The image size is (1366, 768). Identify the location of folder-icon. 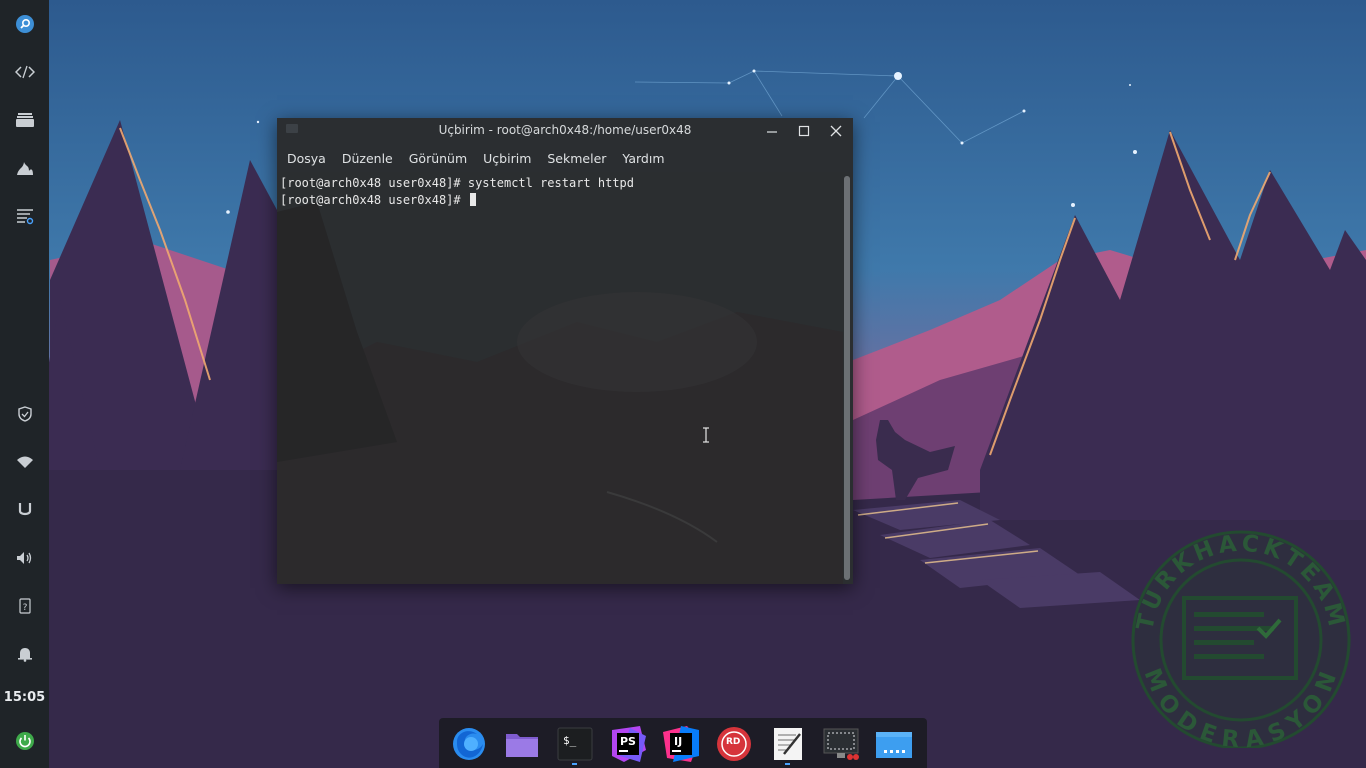
(522, 745).